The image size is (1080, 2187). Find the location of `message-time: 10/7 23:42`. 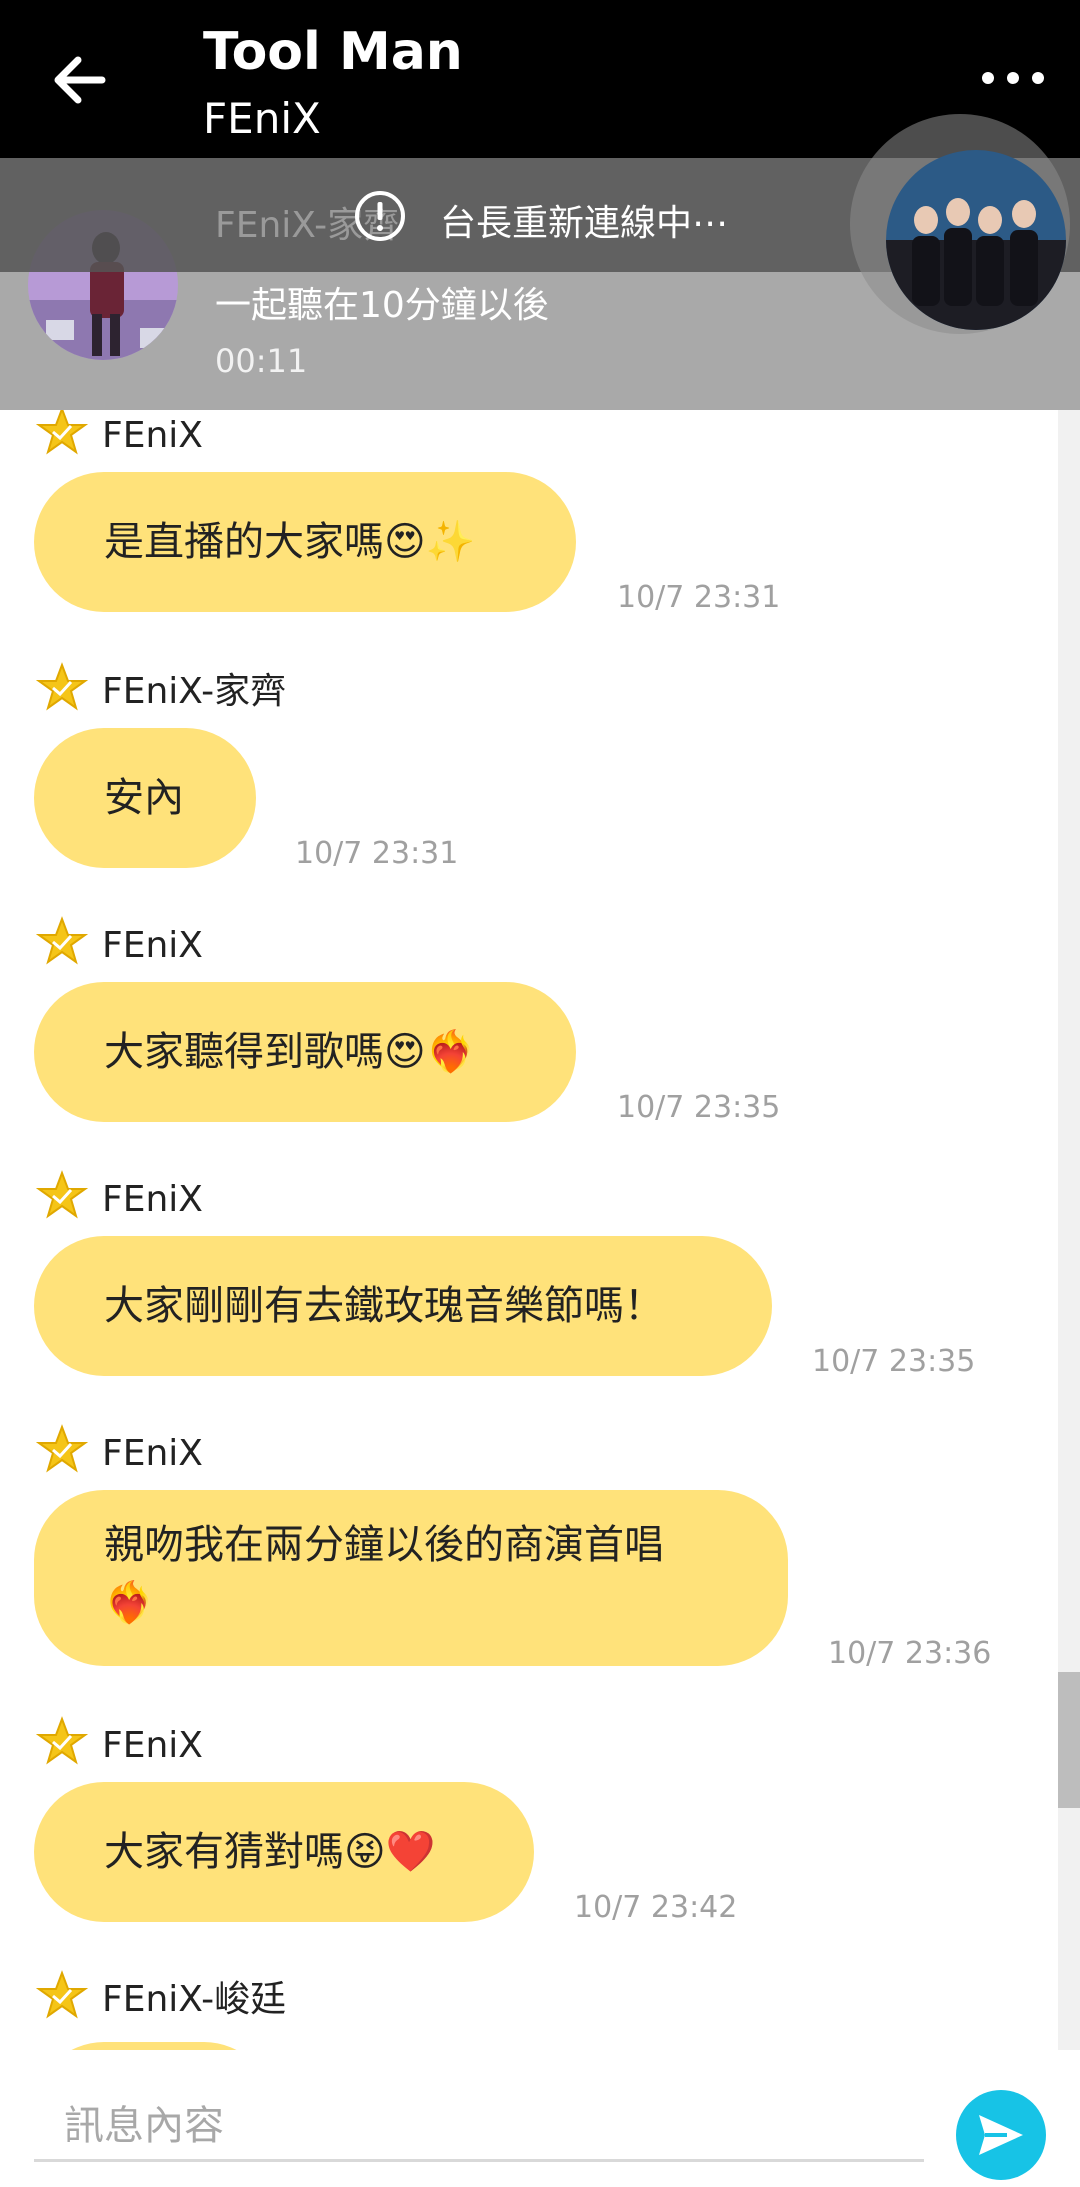

message-time: 10/7 23:42 is located at coordinates (656, 1907).